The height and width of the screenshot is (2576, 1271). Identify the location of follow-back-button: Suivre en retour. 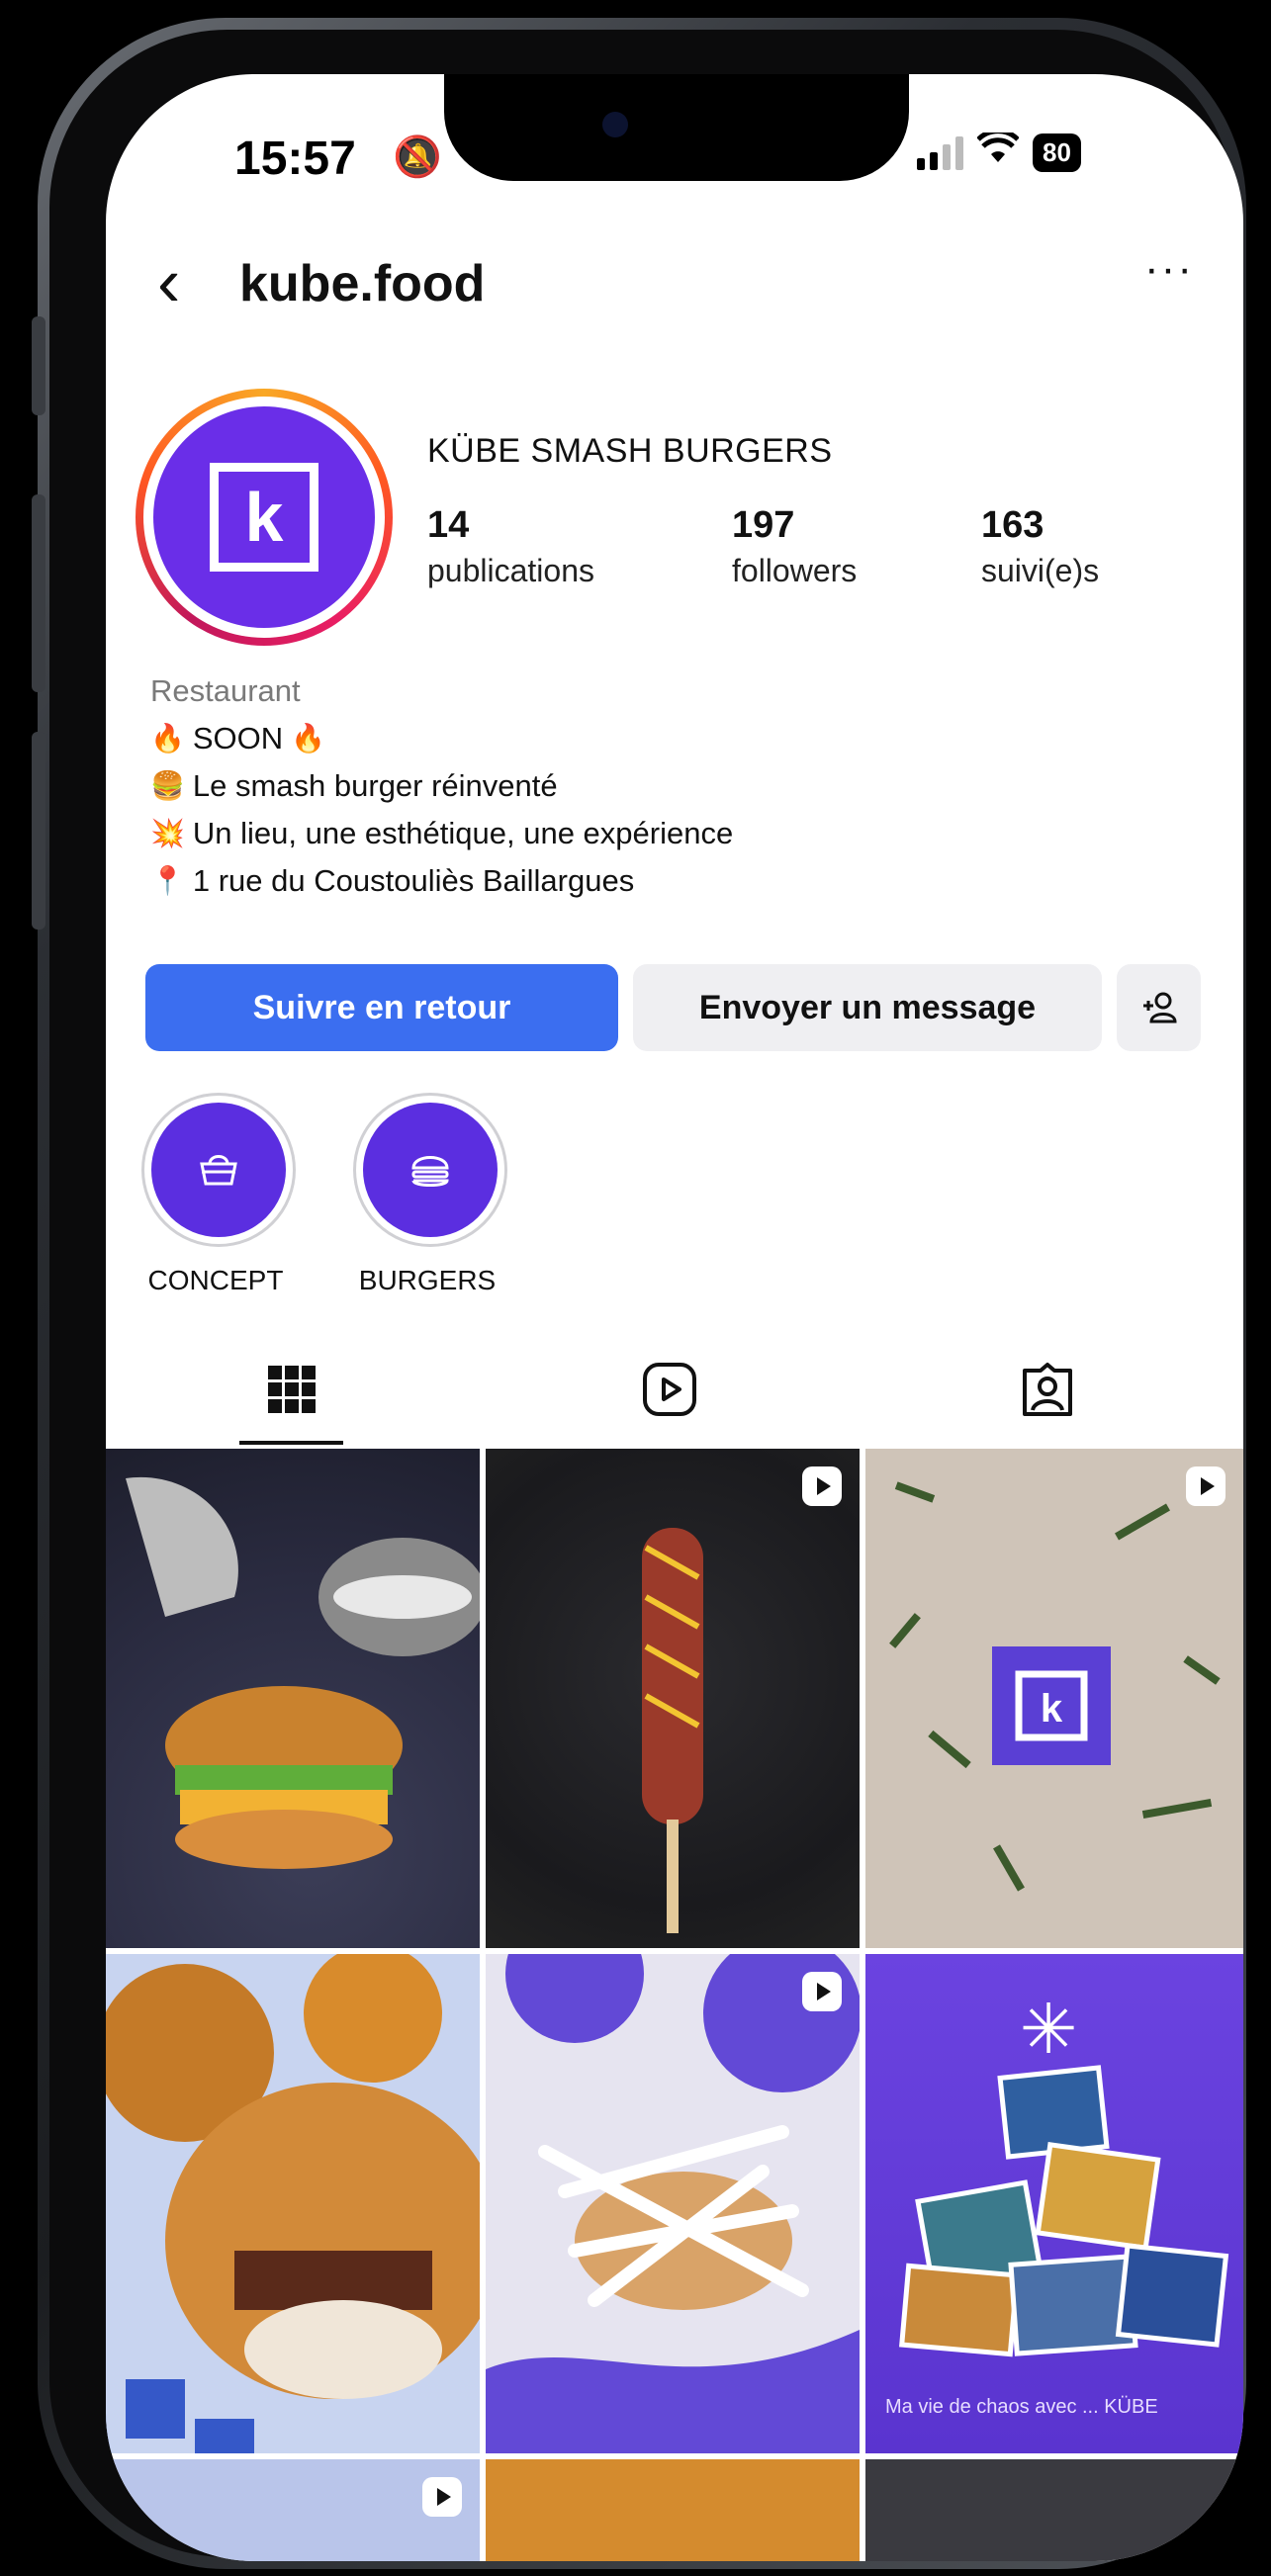
(381, 1007).